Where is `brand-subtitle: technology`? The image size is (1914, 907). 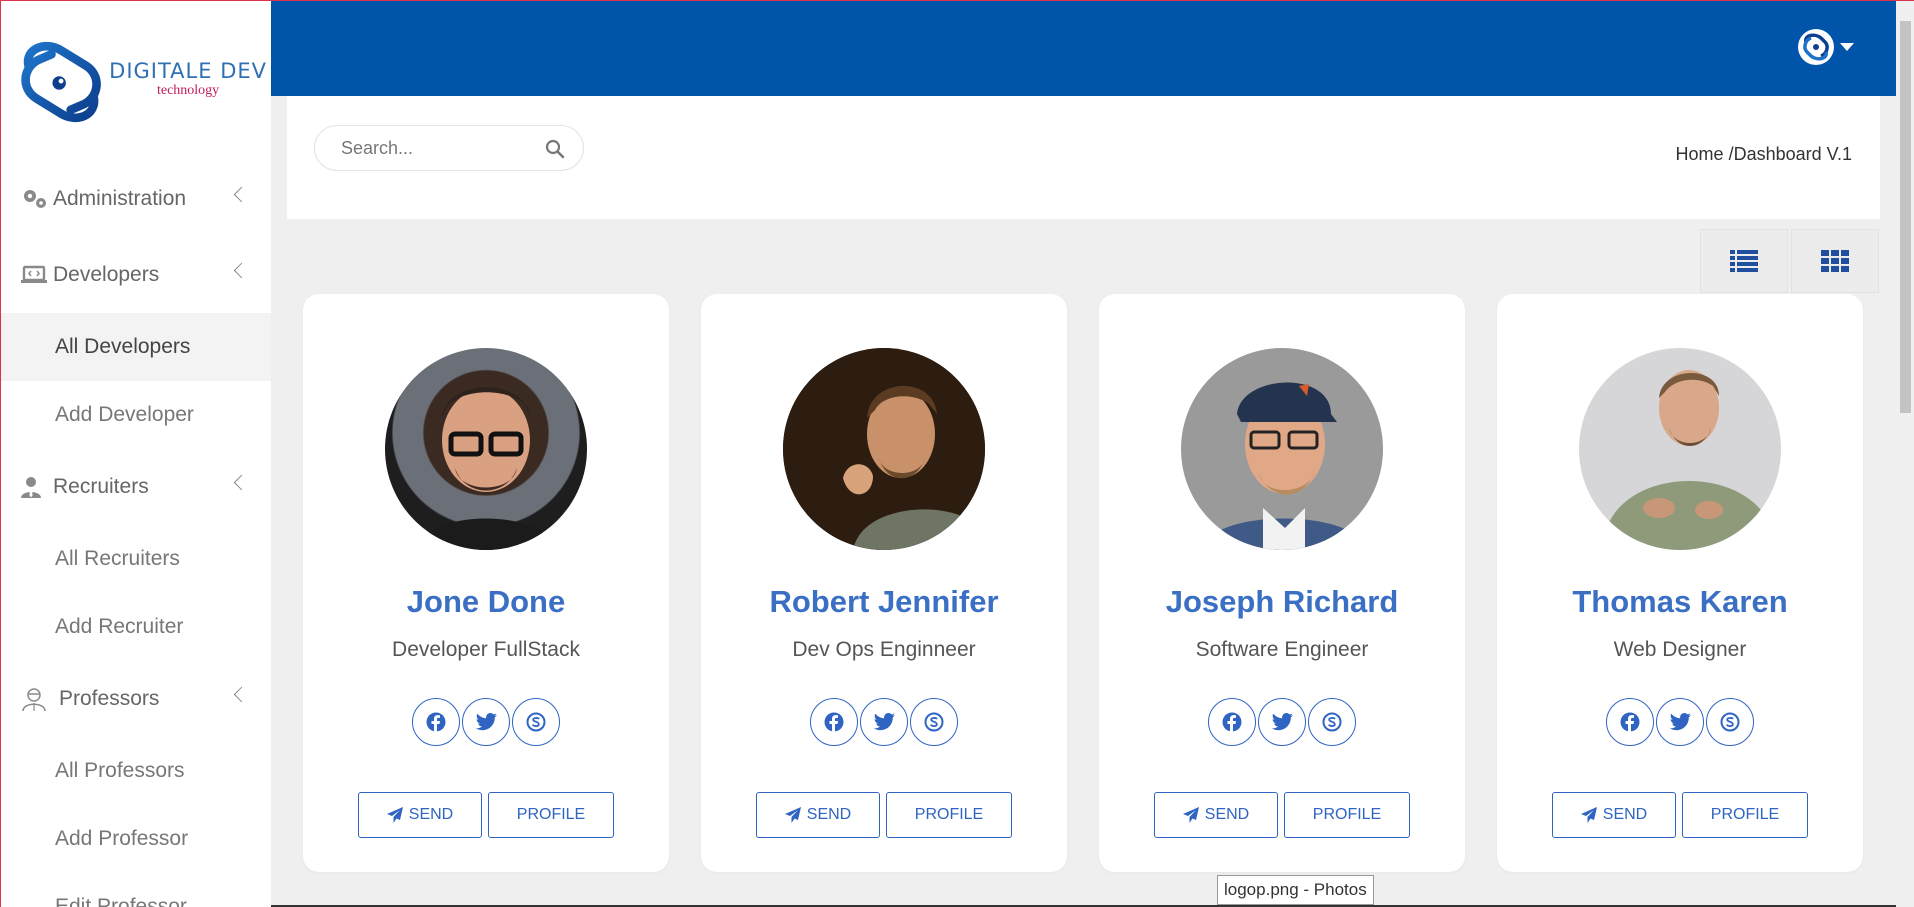
brand-subtitle: technology is located at coordinates (188, 90).